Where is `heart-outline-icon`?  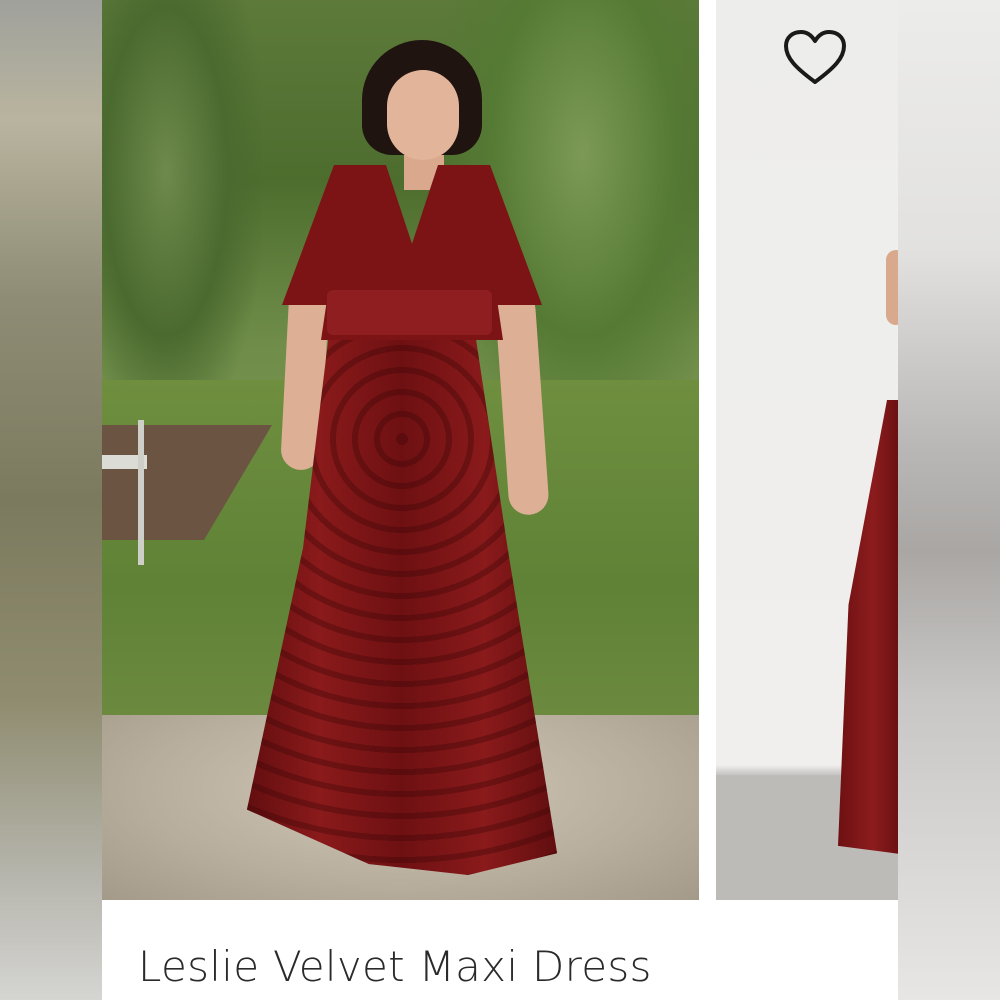 heart-outline-icon is located at coordinates (815, 57).